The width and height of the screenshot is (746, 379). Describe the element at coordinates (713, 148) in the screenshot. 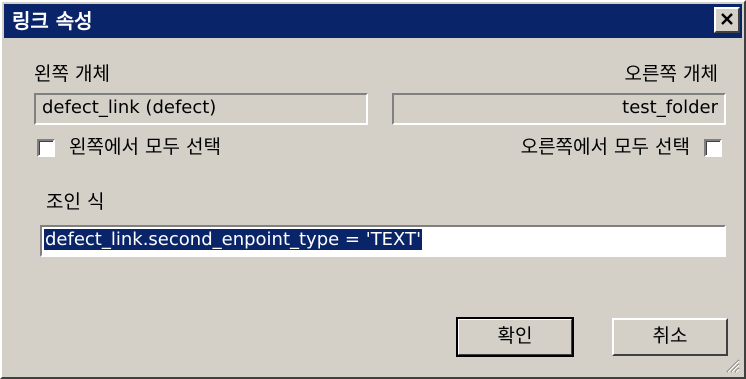

I see `select-all-right-checkbox` at that location.